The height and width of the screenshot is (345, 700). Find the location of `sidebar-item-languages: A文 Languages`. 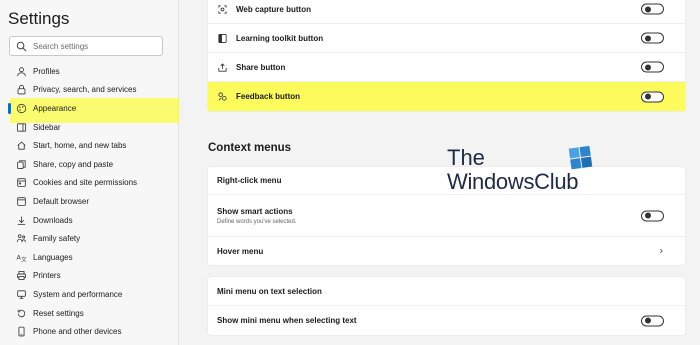

sidebar-item-languages: A文 Languages is located at coordinates (89, 257).